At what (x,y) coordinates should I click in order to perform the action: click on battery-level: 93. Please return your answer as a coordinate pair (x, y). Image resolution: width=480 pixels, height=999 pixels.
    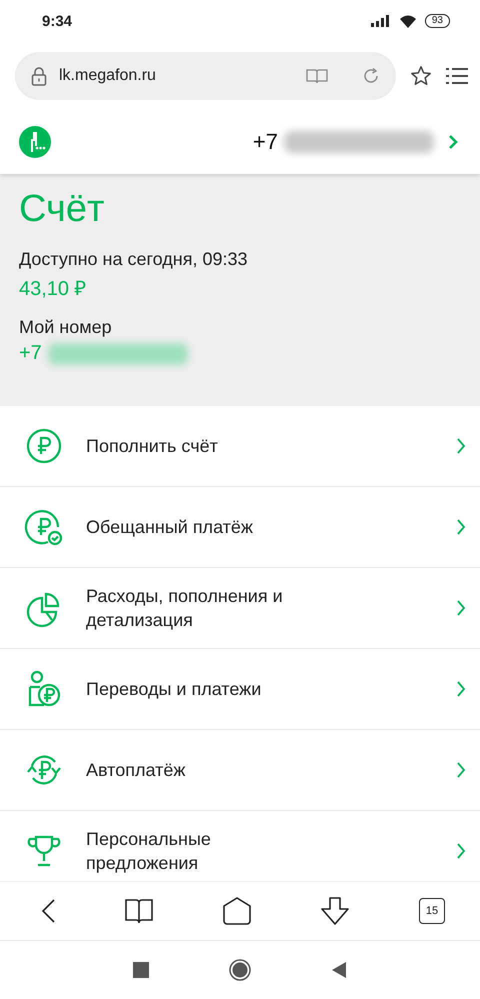
    Looking at the image, I should click on (437, 21).